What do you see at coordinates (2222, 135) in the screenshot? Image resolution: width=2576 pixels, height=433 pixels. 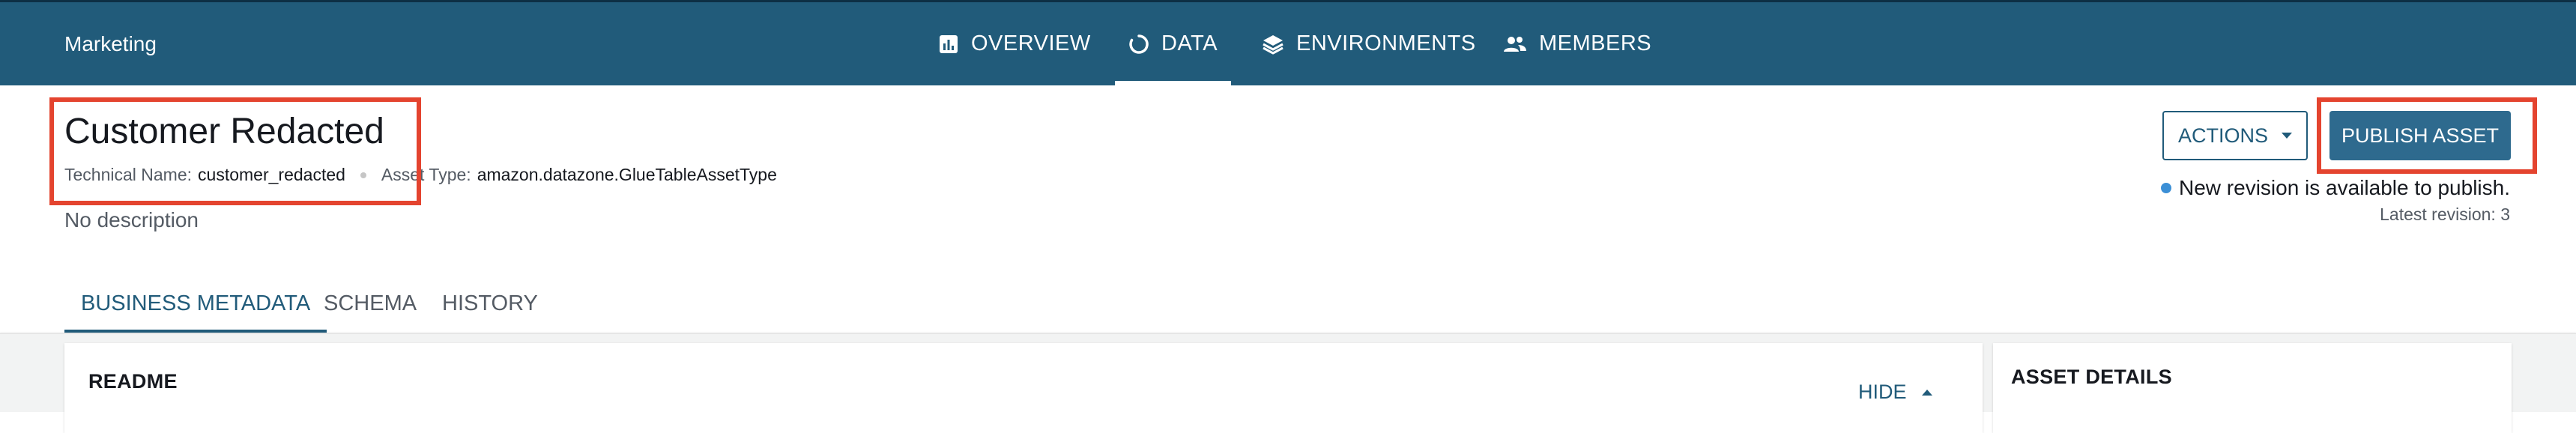 I see `actions-button-label: ACTIONS` at bounding box center [2222, 135].